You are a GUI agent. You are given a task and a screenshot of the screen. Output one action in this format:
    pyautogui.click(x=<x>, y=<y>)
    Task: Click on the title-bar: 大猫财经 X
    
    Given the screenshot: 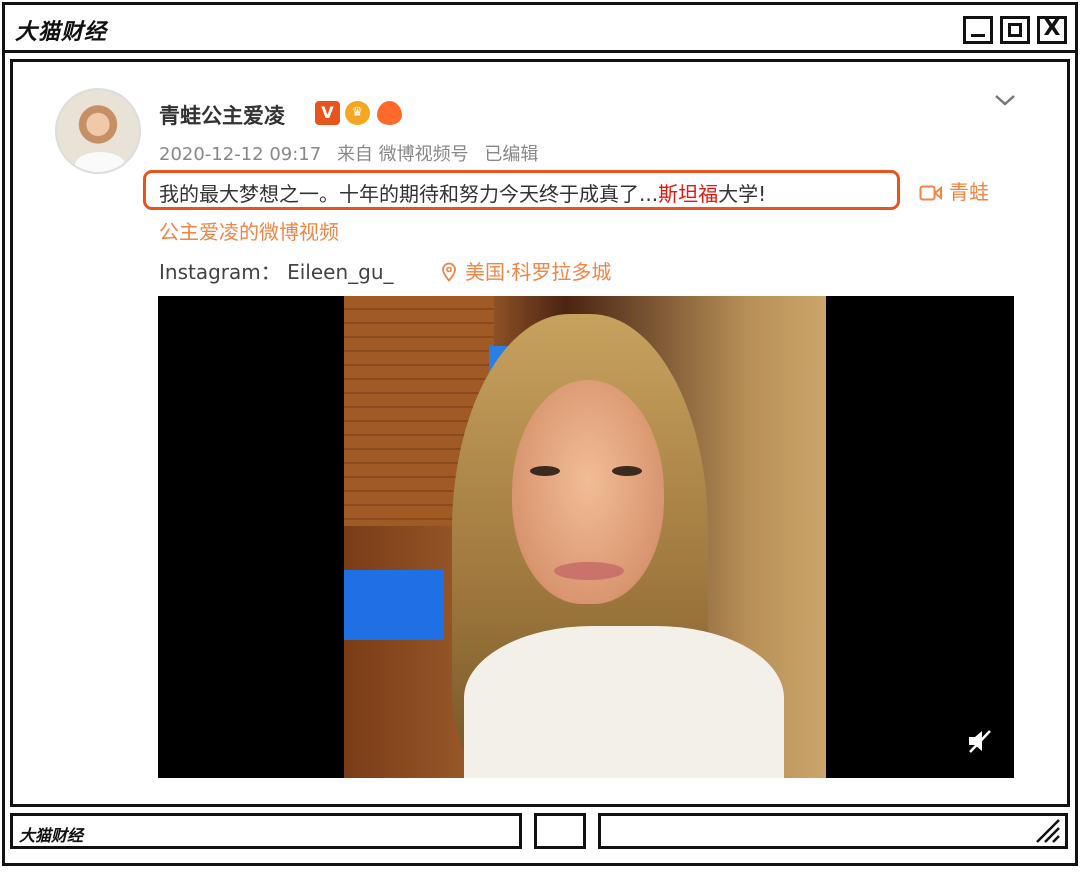 What is the action you would take?
    pyautogui.click(x=540, y=29)
    